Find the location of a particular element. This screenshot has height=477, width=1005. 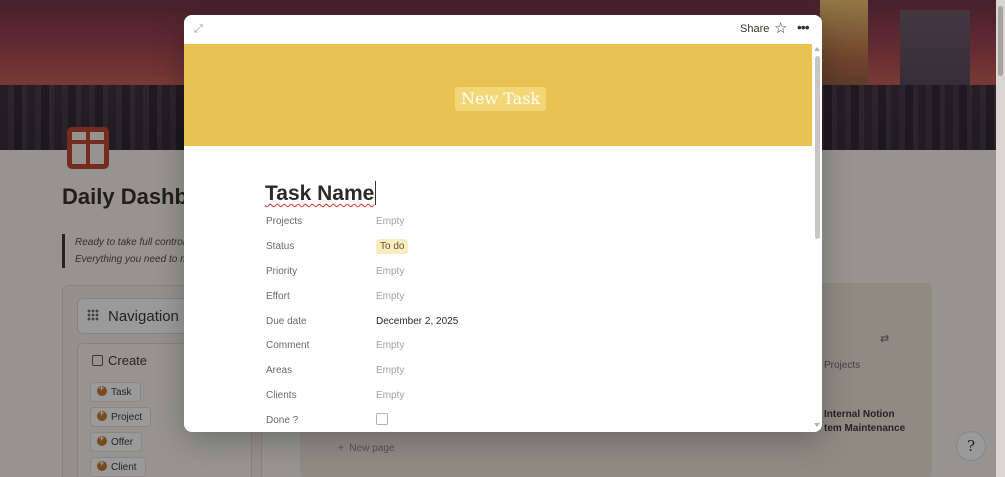

property-label: Clients is located at coordinates (281, 395).